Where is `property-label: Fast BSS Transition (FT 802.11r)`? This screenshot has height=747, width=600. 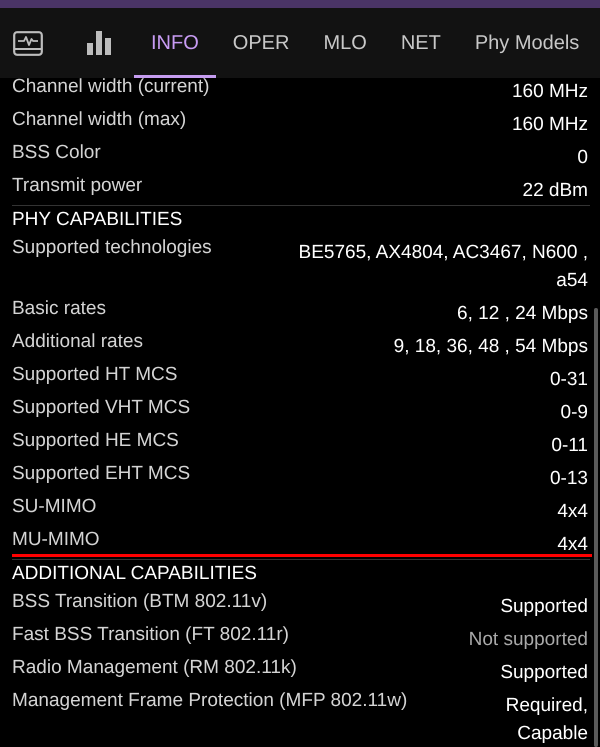 property-label: Fast BSS Transition (FT 802.11r) is located at coordinates (151, 635).